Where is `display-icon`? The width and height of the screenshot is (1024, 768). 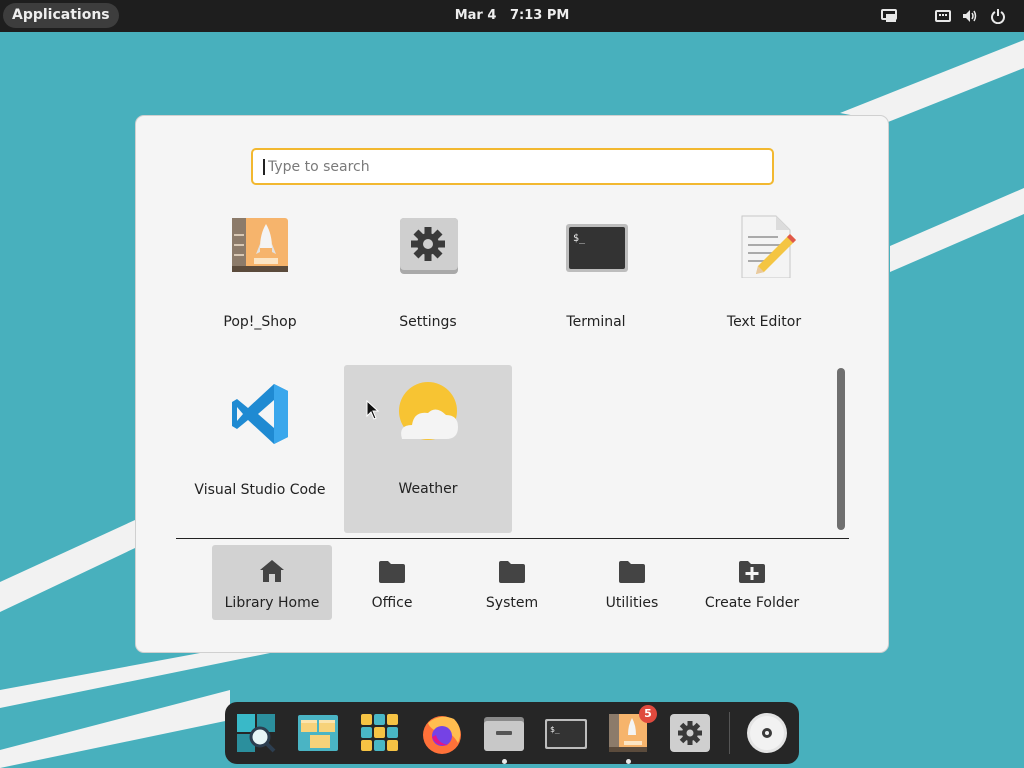 display-icon is located at coordinates (889, 16).